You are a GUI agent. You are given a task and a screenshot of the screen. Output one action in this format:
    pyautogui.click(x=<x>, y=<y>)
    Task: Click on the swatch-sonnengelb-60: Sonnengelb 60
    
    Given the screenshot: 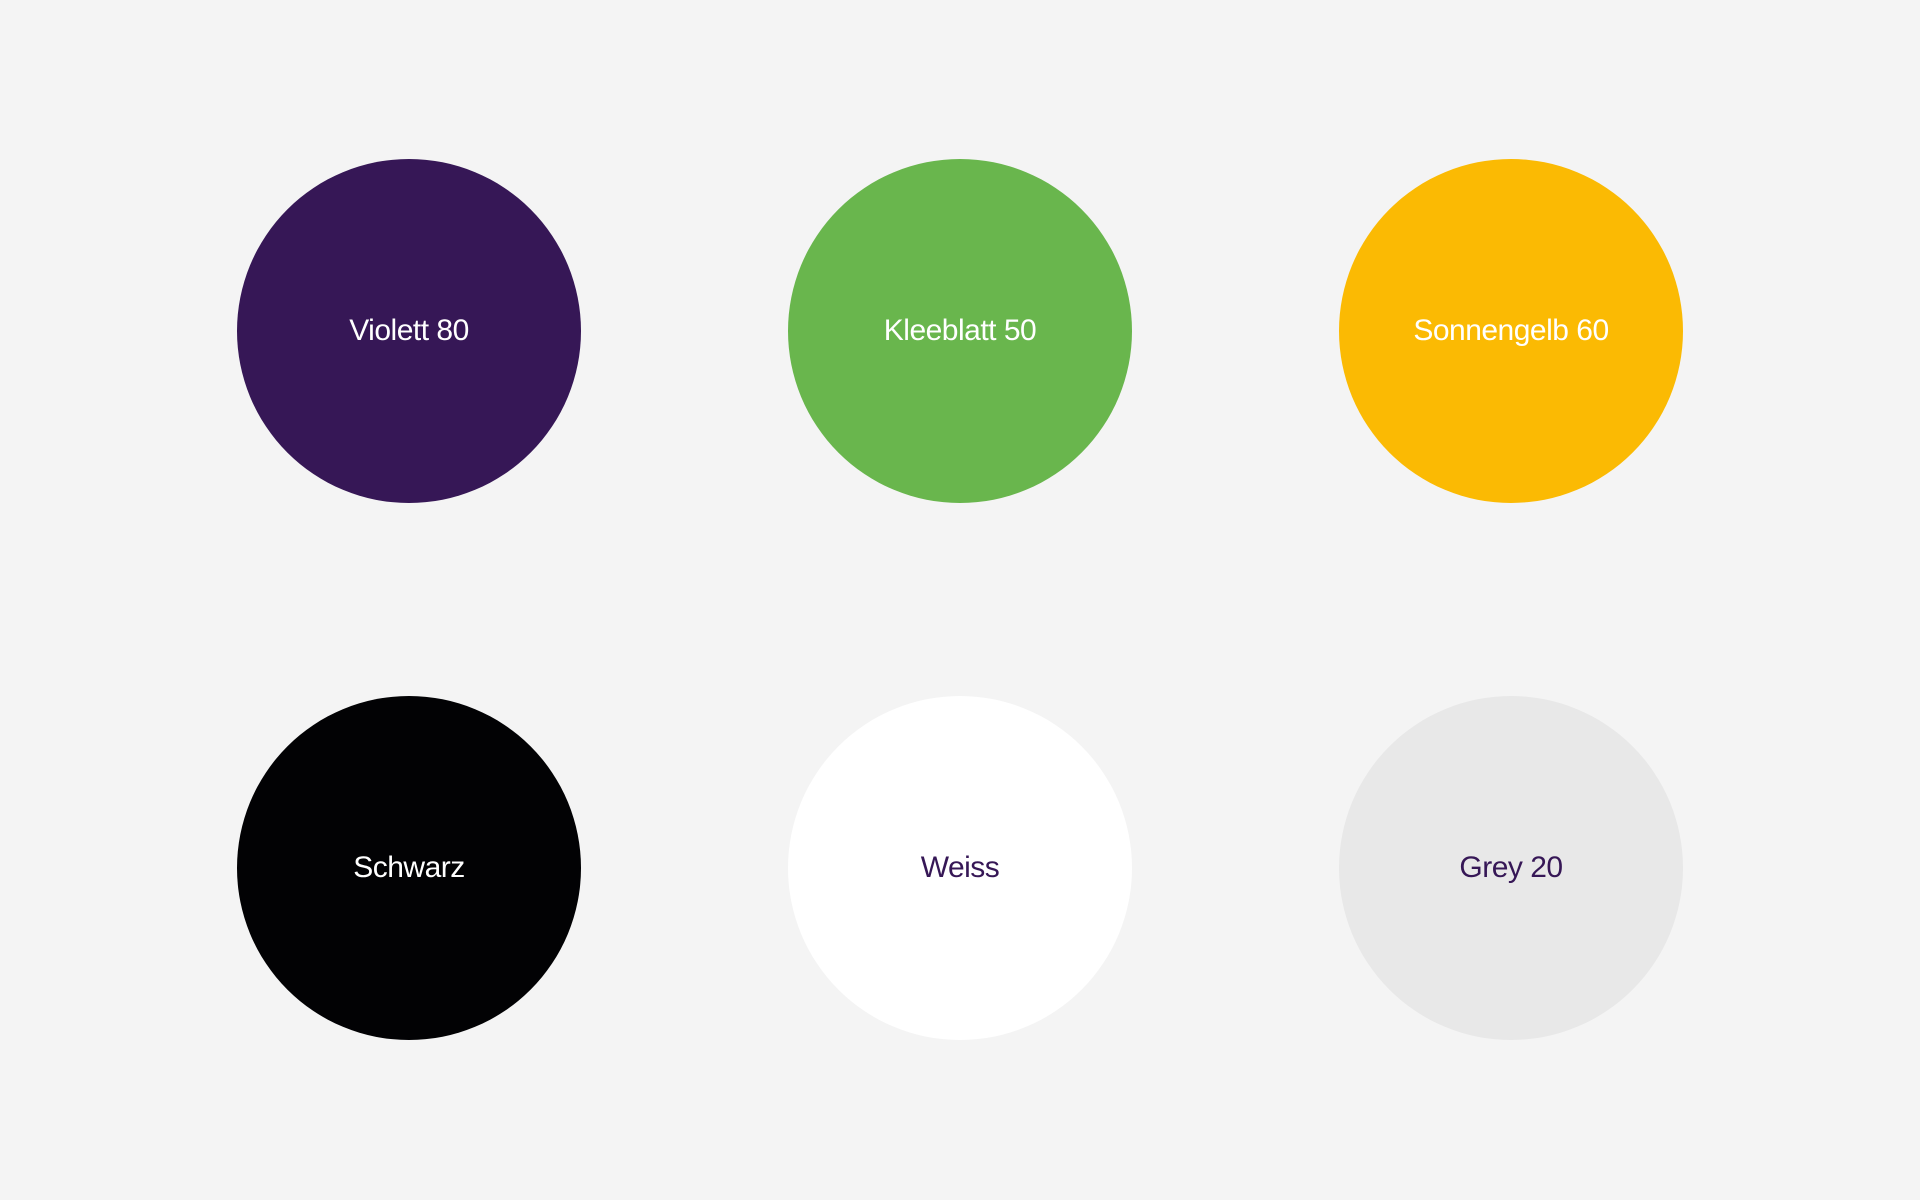 What is the action you would take?
    pyautogui.click(x=1511, y=331)
    